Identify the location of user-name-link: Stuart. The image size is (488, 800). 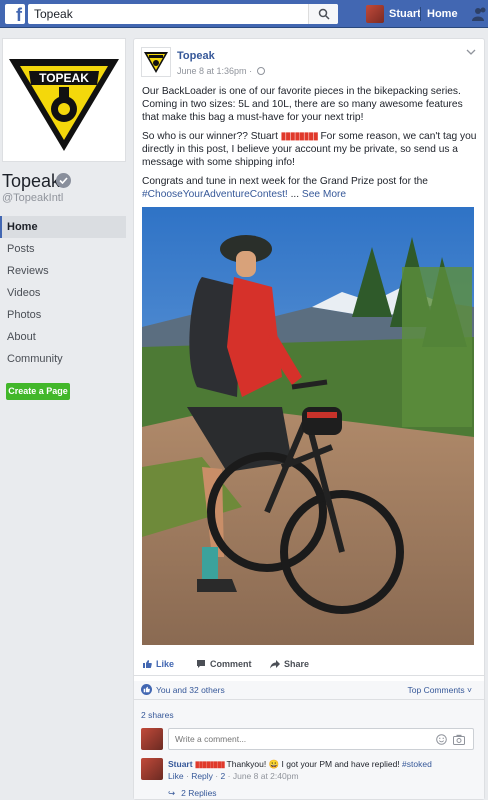
(405, 14).